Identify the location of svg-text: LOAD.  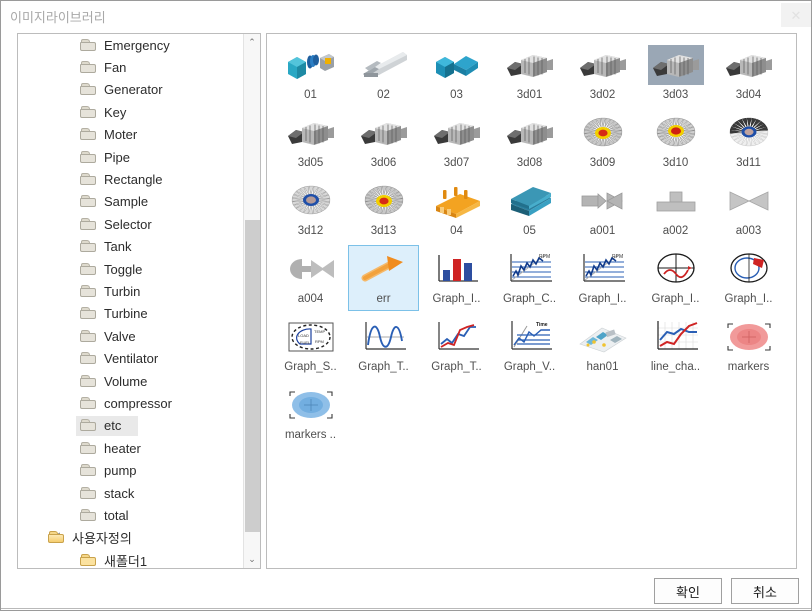
(303, 335).